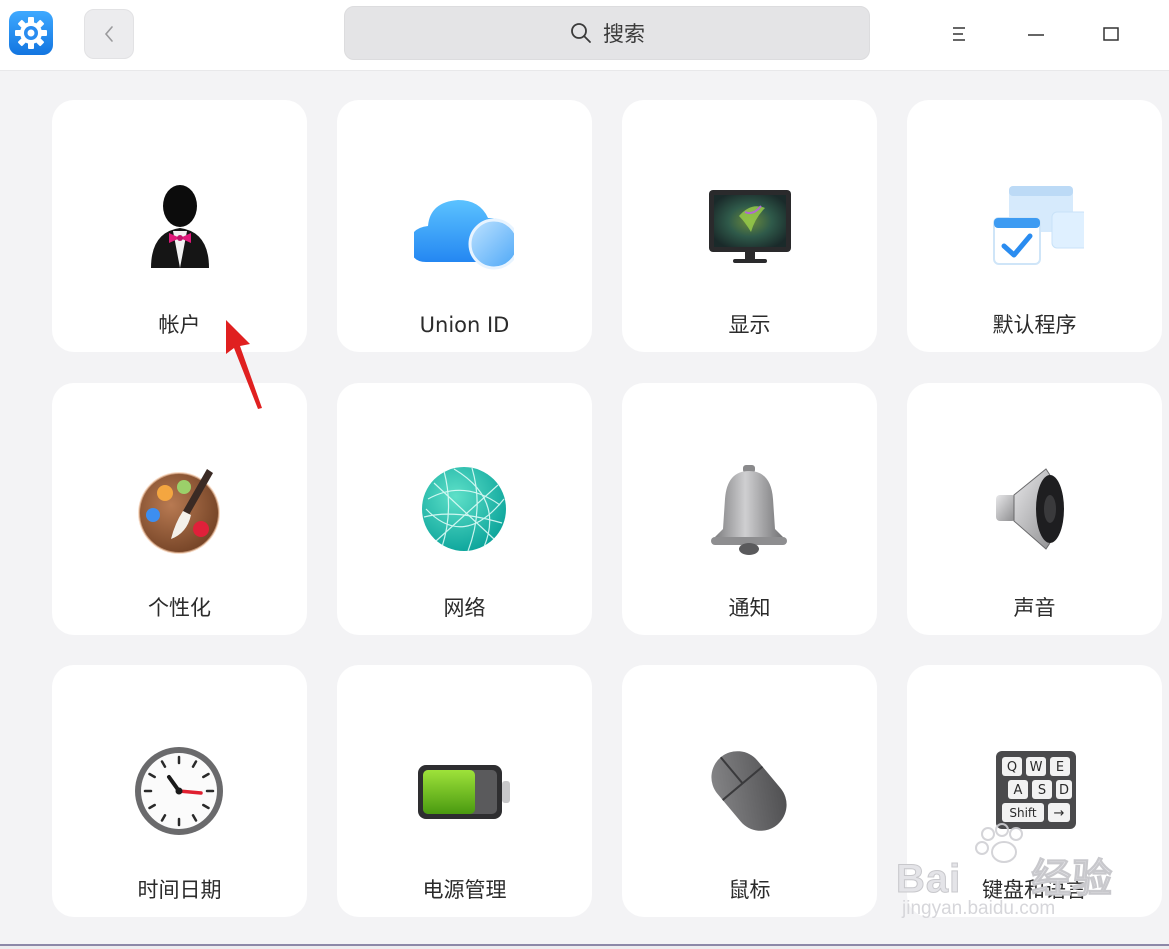  What do you see at coordinates (749, 608) in the screenshot?
I see `module-label: 通知` at bounding box center [749, 608].